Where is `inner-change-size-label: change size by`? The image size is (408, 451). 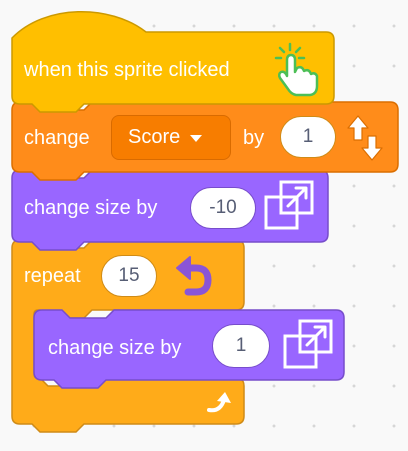
inner-change-size-label: change size by is located at coordinates (115, 348).